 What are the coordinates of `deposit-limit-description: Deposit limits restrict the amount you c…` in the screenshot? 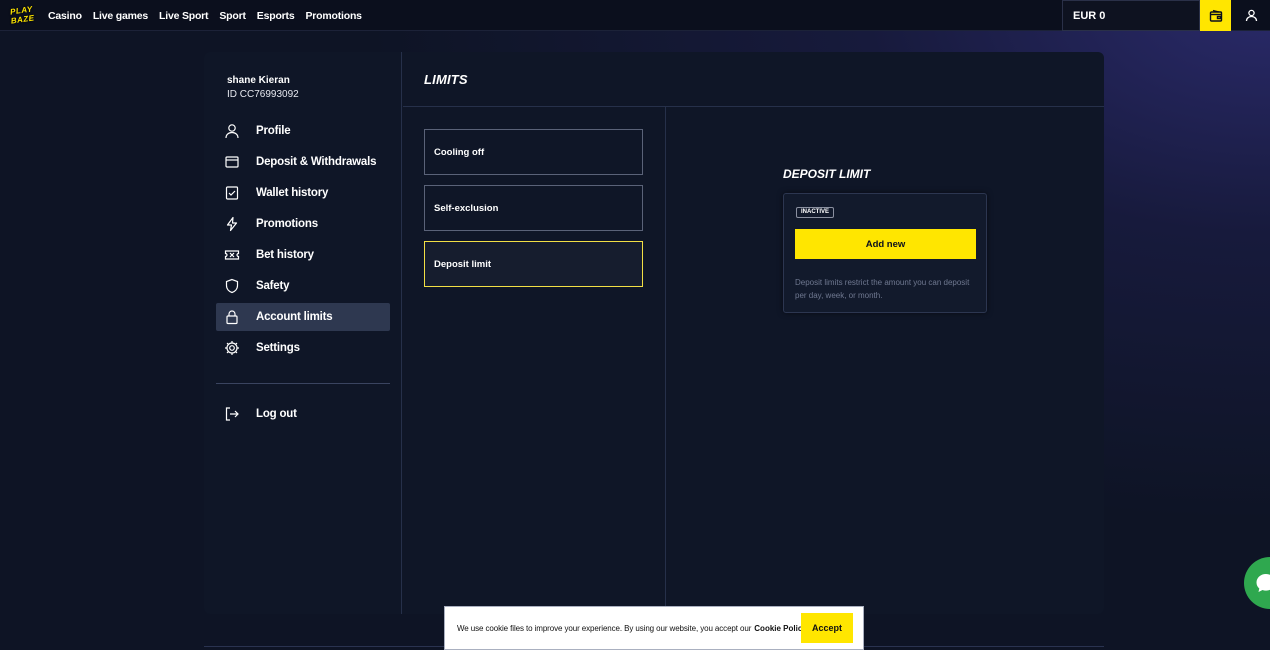 It's located at (882, 289).